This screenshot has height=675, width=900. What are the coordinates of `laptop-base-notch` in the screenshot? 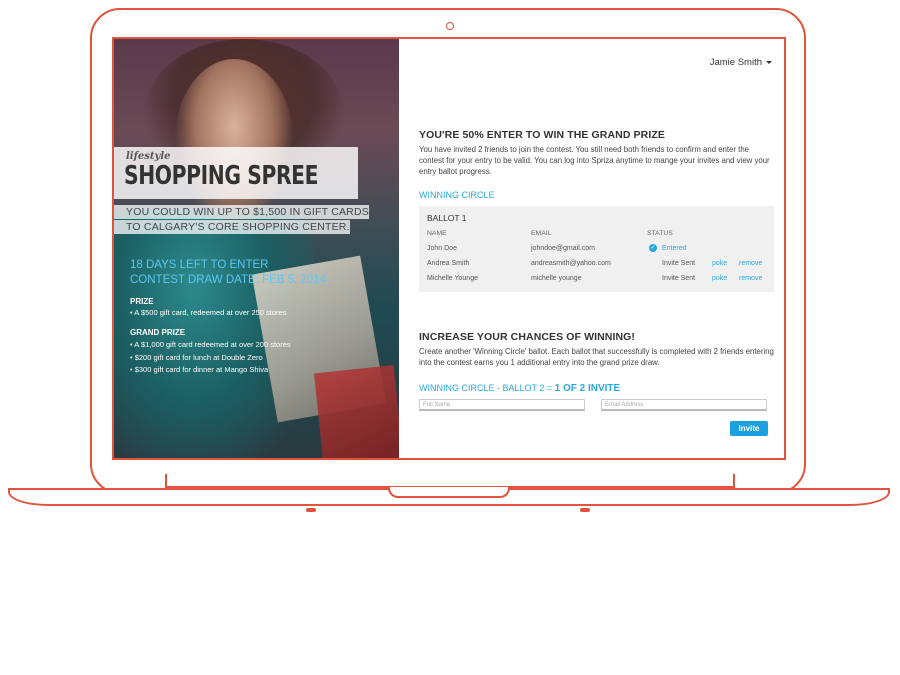 It's located at (449, 492).